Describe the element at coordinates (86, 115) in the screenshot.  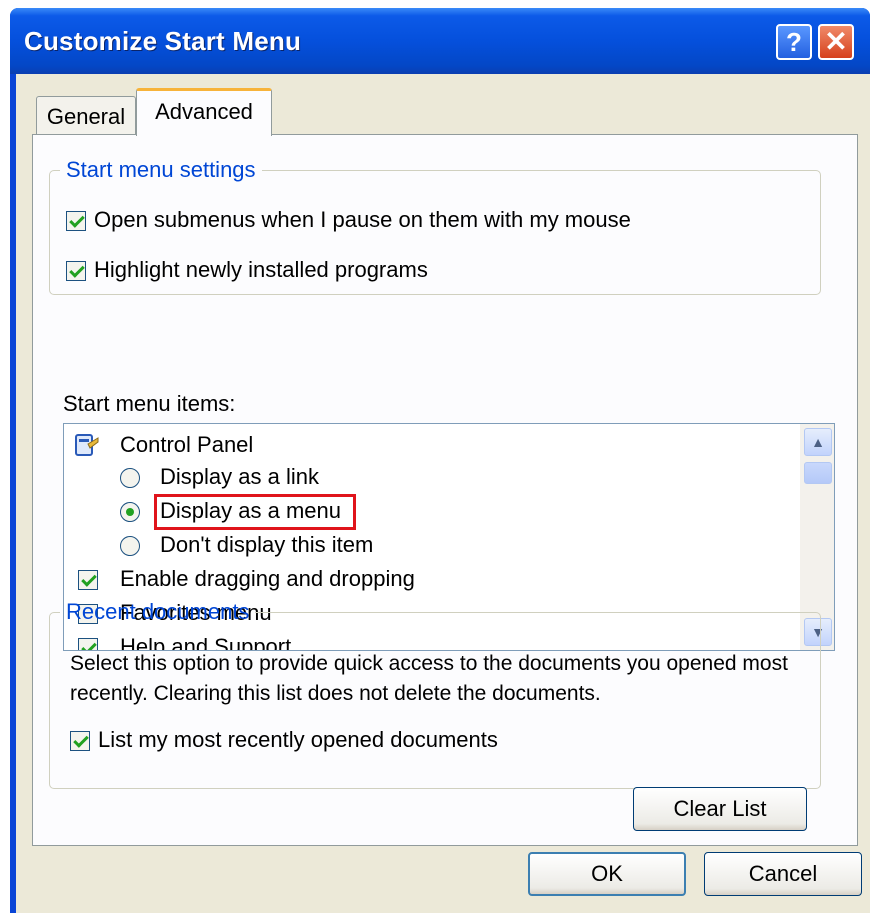
I see `tab-general: General` at that location.